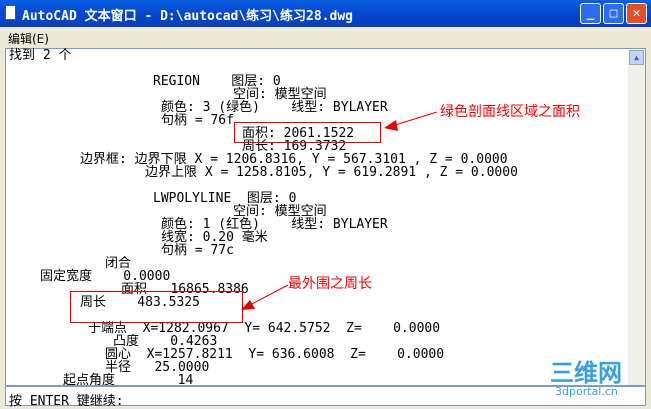  What do you see at coordinates (510, 112) in the screenshot?
I see `area-annotation: 绿色剖面线区域之面积` at bounding box center [510, 112].